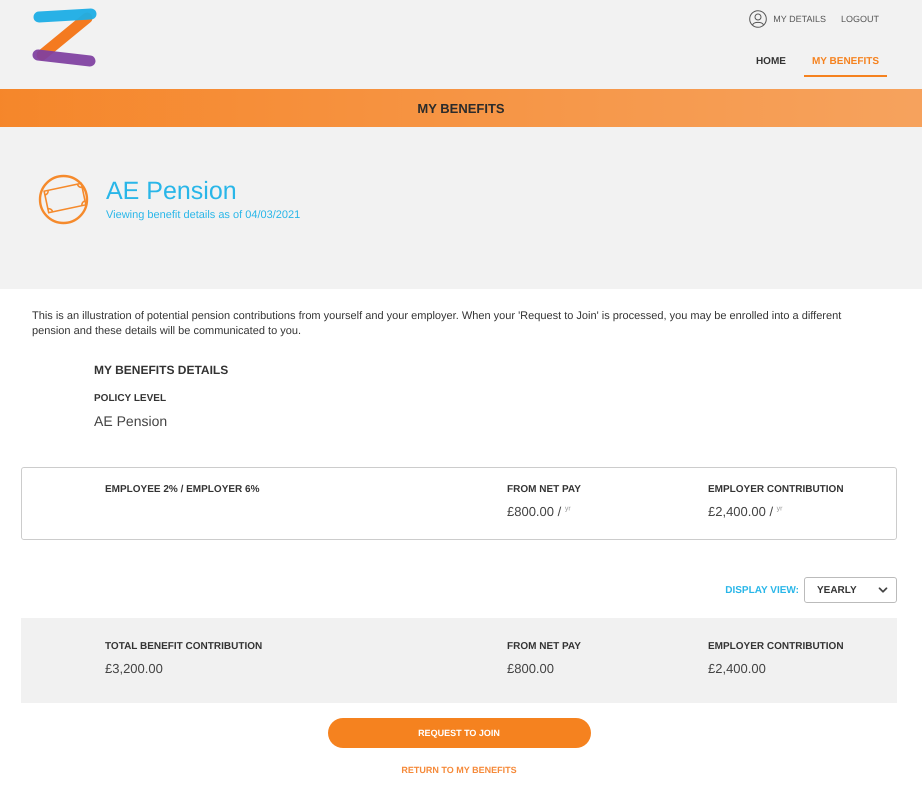  What do you see at coordinates (544, 646) in the screenshot?
I see `total-label: FROM NET PAY` at bounding box center [544, 646].